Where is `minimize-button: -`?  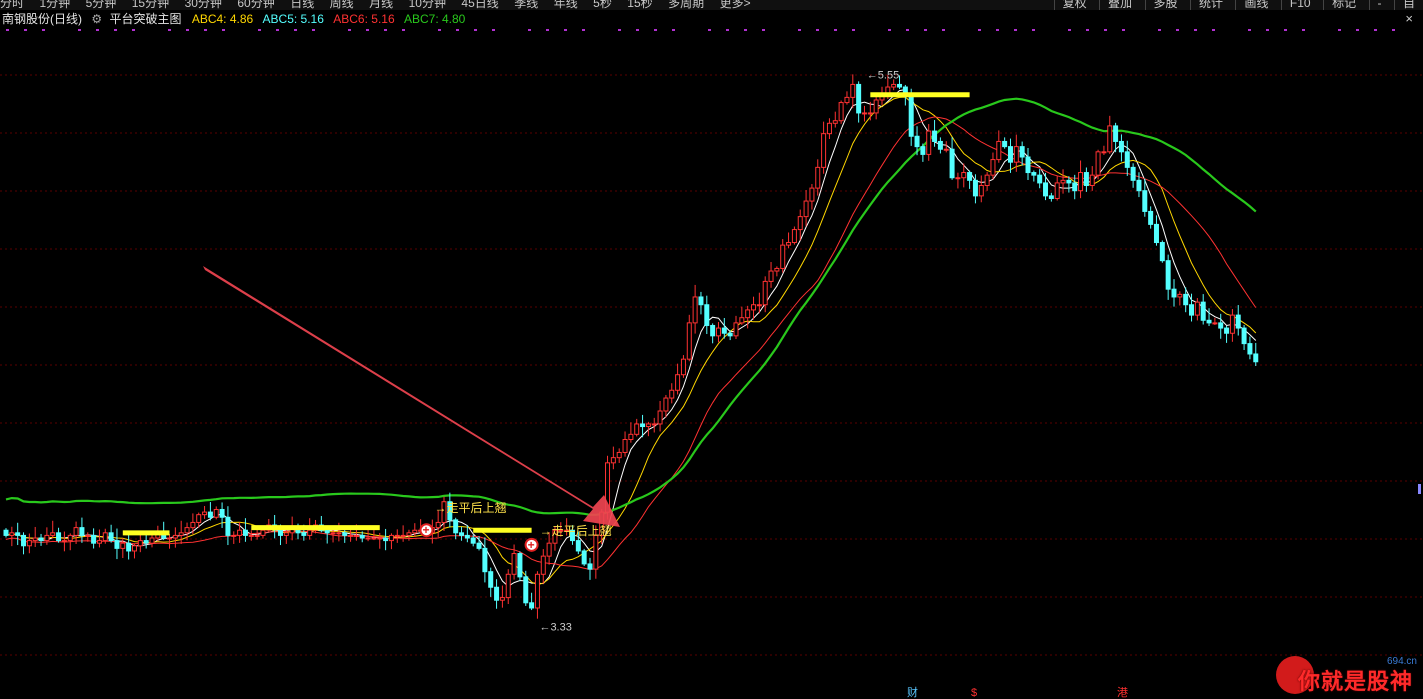 minimize-button: - is located at coordinates (1379, 5).